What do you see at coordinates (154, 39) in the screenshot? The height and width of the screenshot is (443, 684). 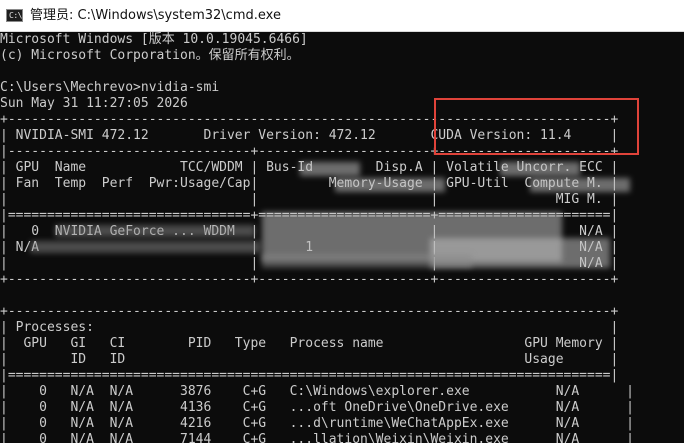 I see `console-line: Microsoft Windows [版本 10.0.19045.6466]` at bounding box center [154, 39].